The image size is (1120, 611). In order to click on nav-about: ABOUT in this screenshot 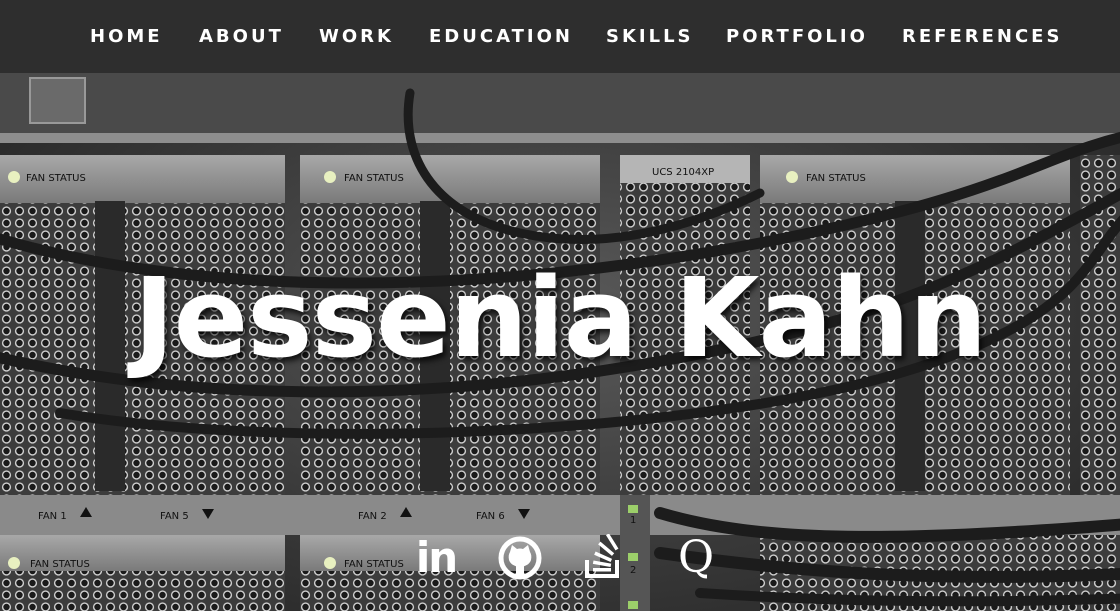, I will do `click(241, 37)`.